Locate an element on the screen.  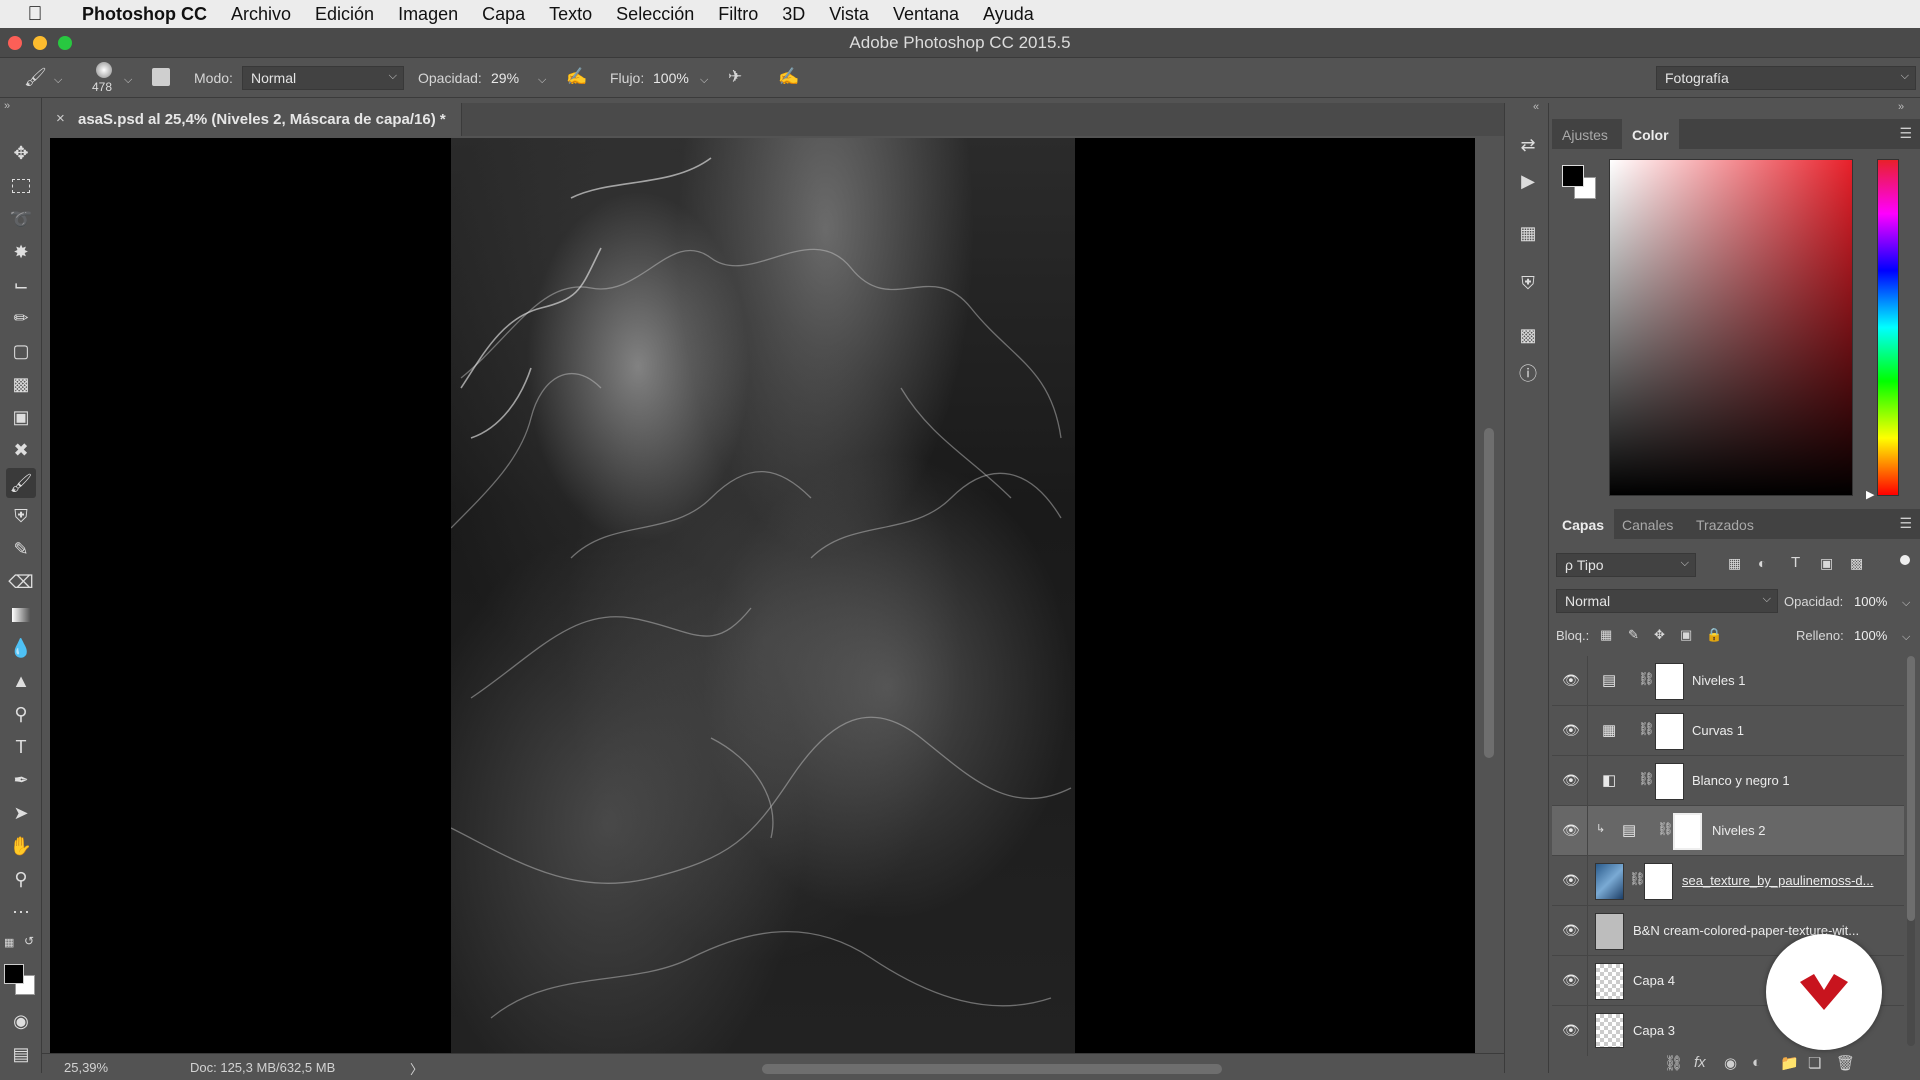
sharpen-tool-icon: ▲ is located at coordinates (21, 681).